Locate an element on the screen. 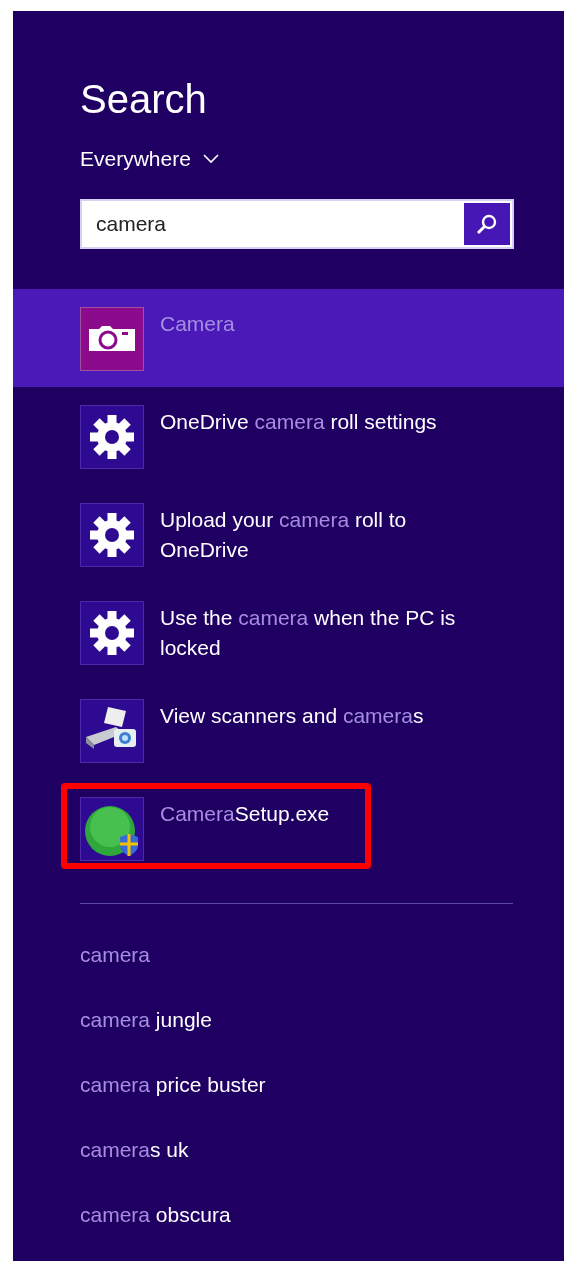 Image resolution: width=564 pixels, height=1261 pixels. setup-app-icon is located at coordinates (112, 829).